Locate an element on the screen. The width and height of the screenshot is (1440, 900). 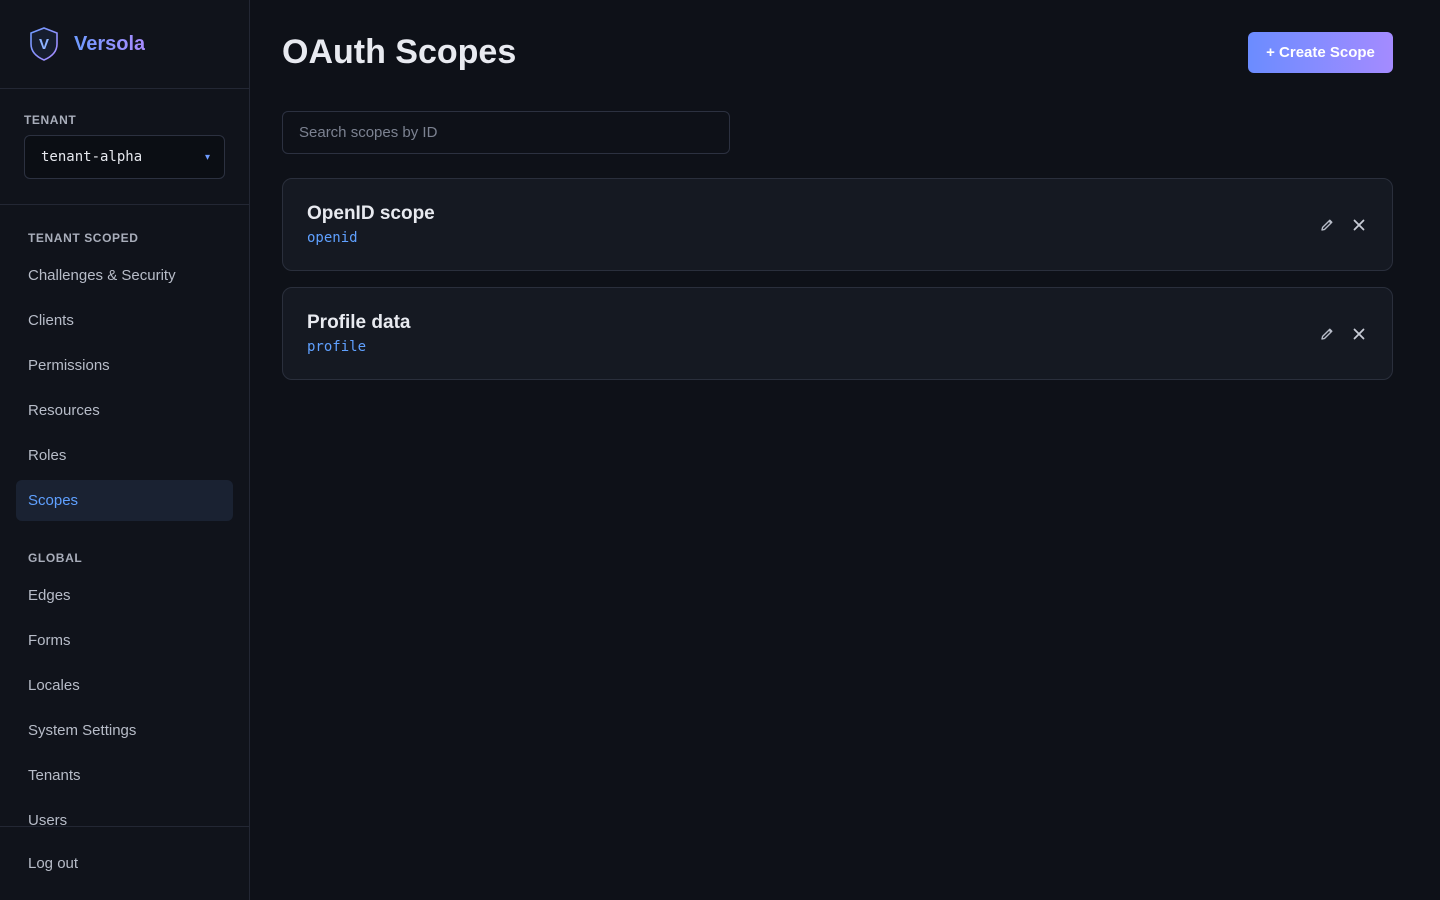
sidebar-item-clients: Clients is located at coordinates (124, 320).